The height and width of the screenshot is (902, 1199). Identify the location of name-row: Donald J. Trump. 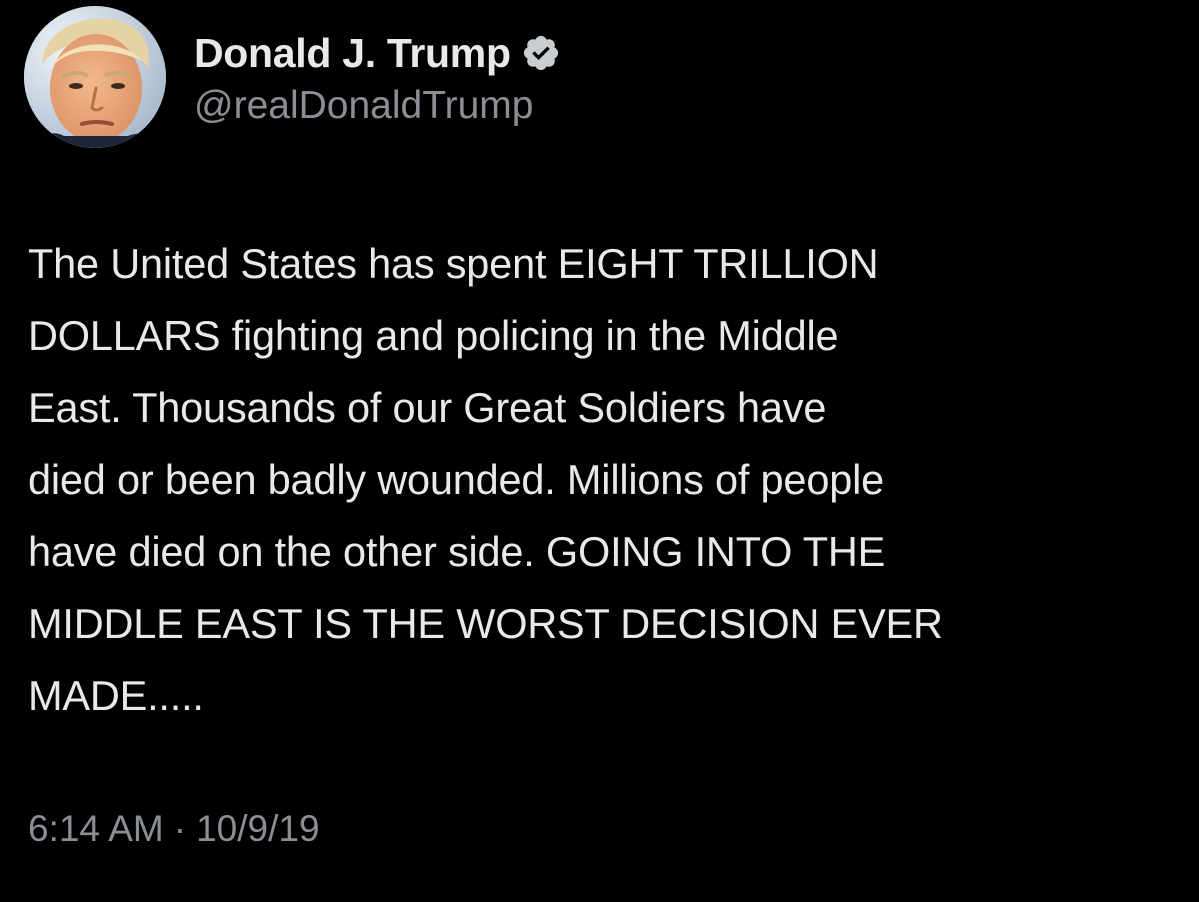
(377, 53).